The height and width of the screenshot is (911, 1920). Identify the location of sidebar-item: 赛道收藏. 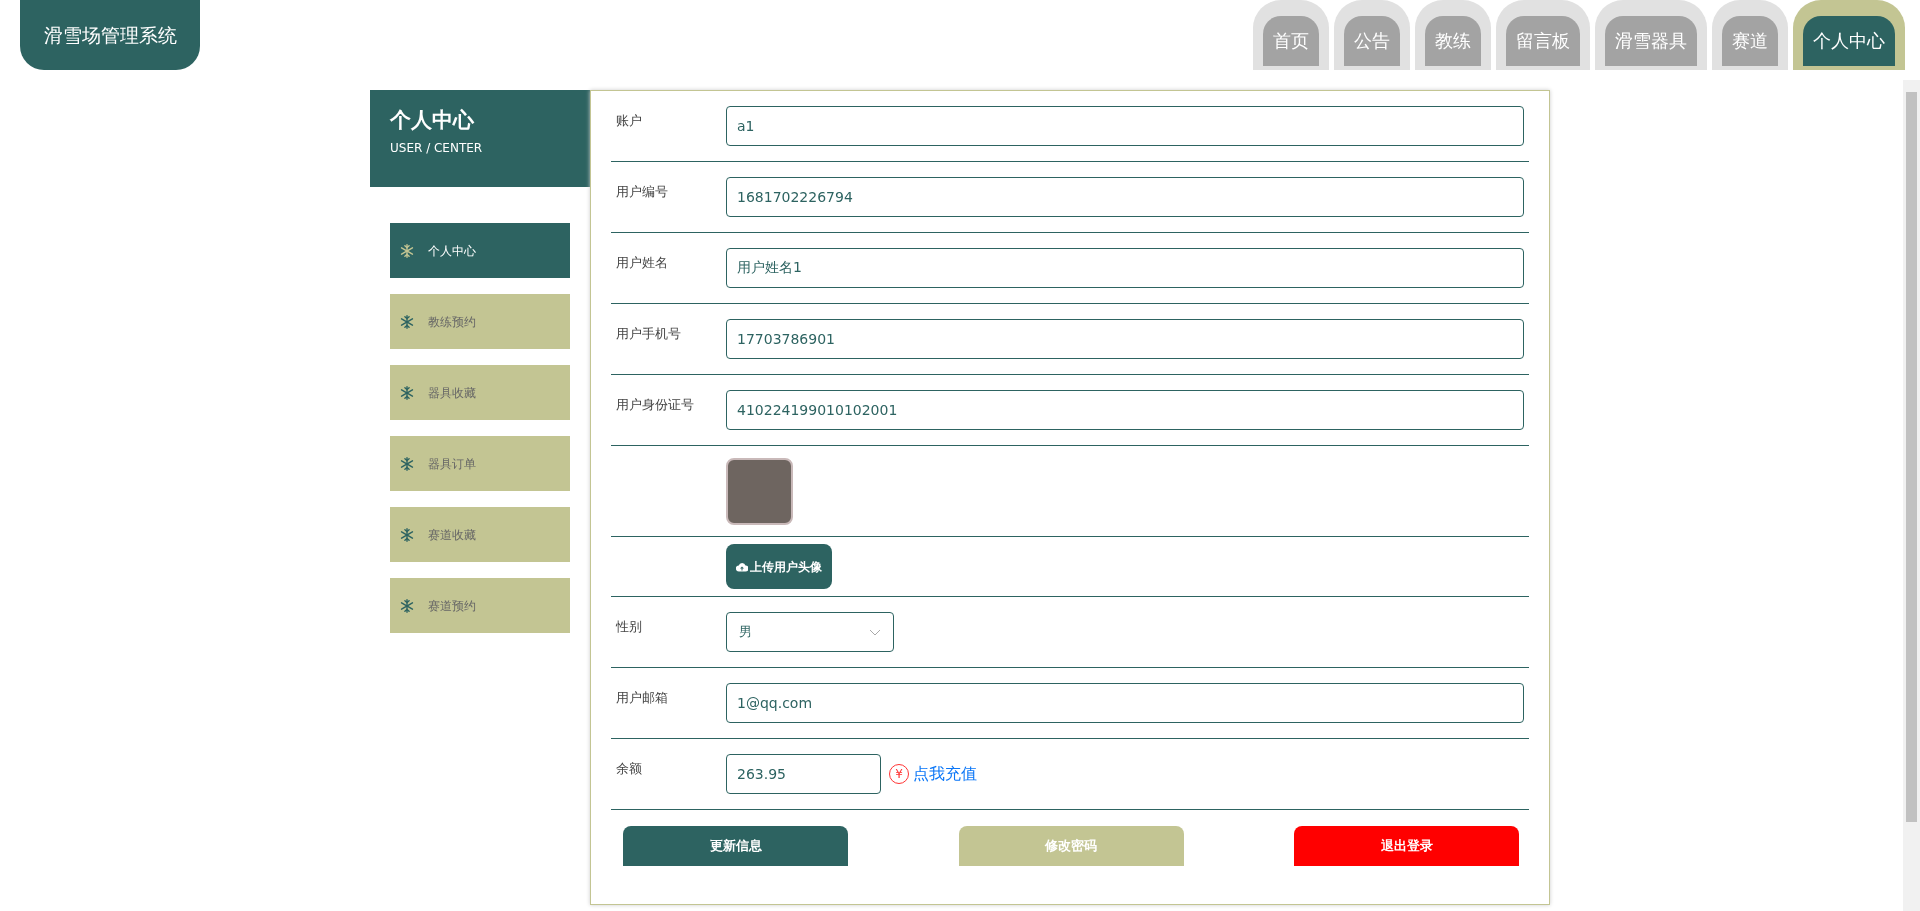
(480, 534).